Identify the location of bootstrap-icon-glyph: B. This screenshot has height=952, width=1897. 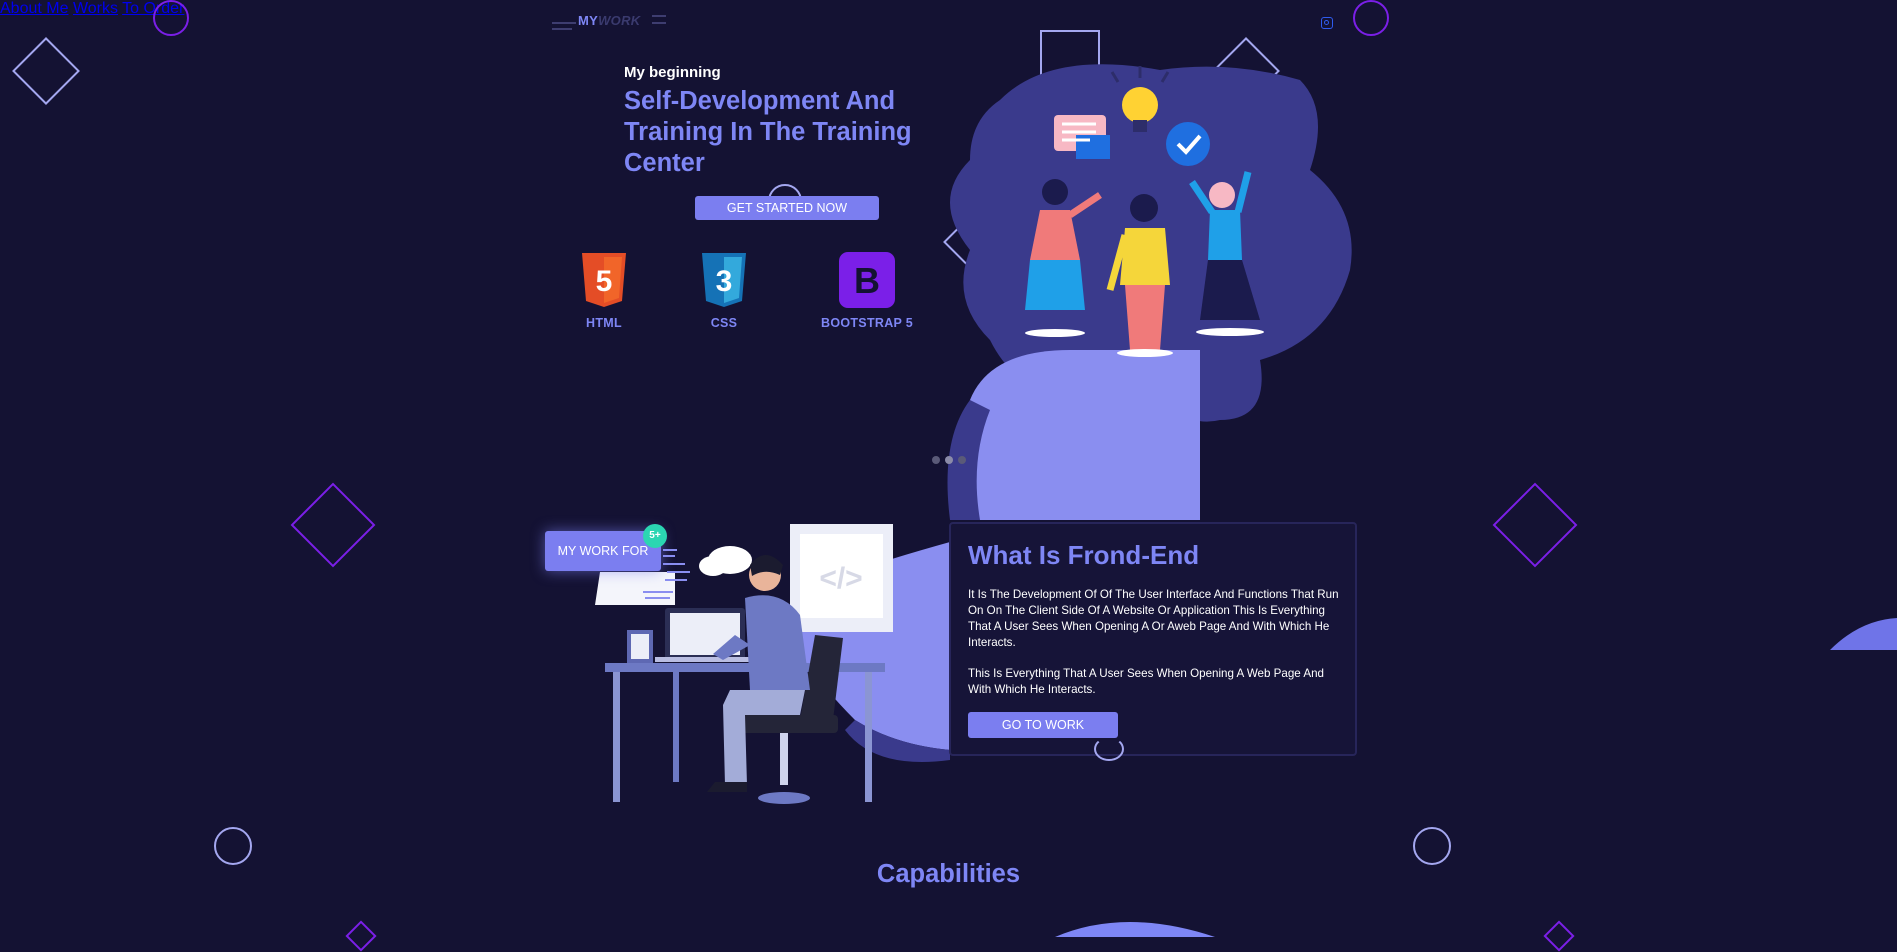
(867, 280).